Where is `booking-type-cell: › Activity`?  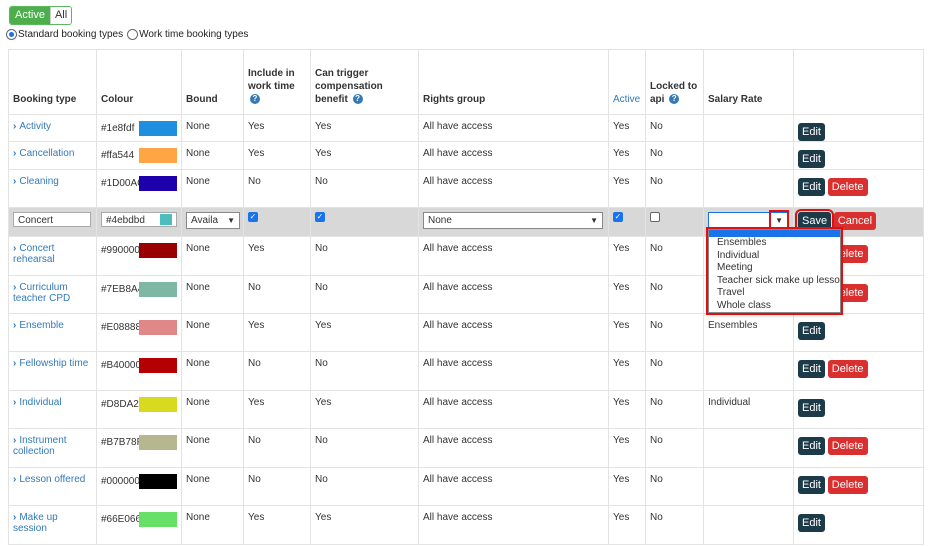 booking-type-cell: › Activity is located at coordinates (52, 128).